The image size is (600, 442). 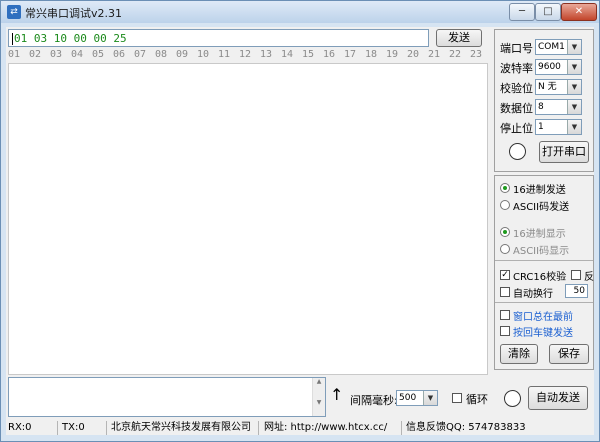 I want to click on crc-checkbox: ✓, so click(x=505, y=275).